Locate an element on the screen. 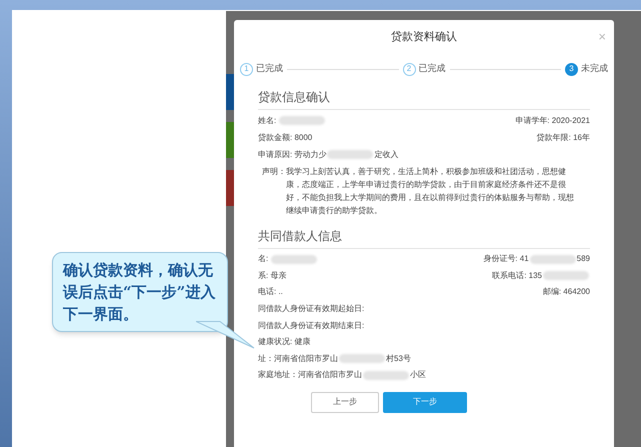 Image resolution: width=641 pixels, height=447 pixels. statement-label: 声明： is located at coordinates (273, 172).